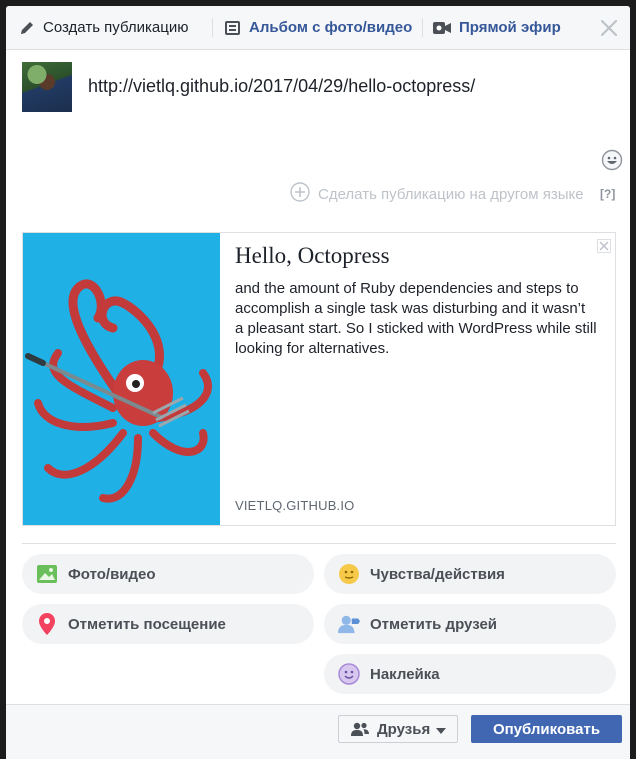  What do you see at coordinates (27, 28) in the screenshot?
I see `pencil-icon` at bounding box center [27, 28].